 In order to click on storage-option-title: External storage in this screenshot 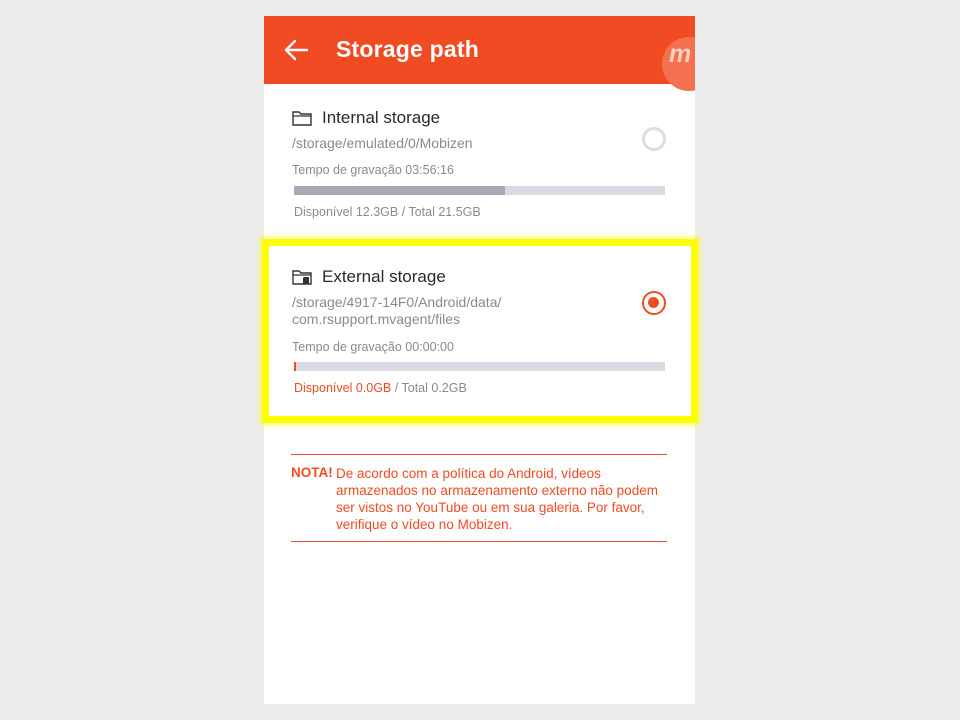, I will do `click(384, 276)`.